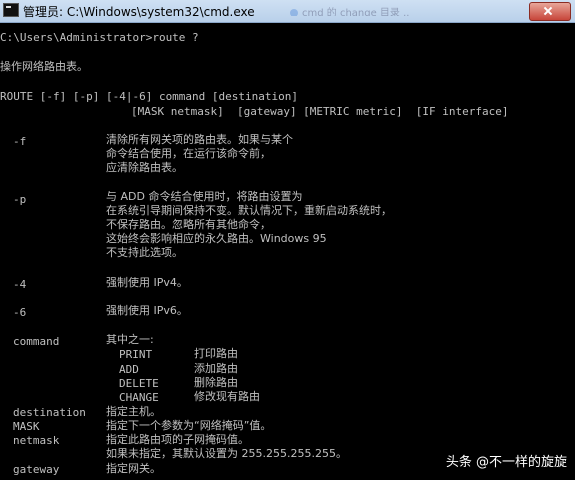 Image resolution: width=575 pixels, height=480 pixels. Describe the element at coordinates (294, 12) in the screenshot. I see `browser-icon` at that location.